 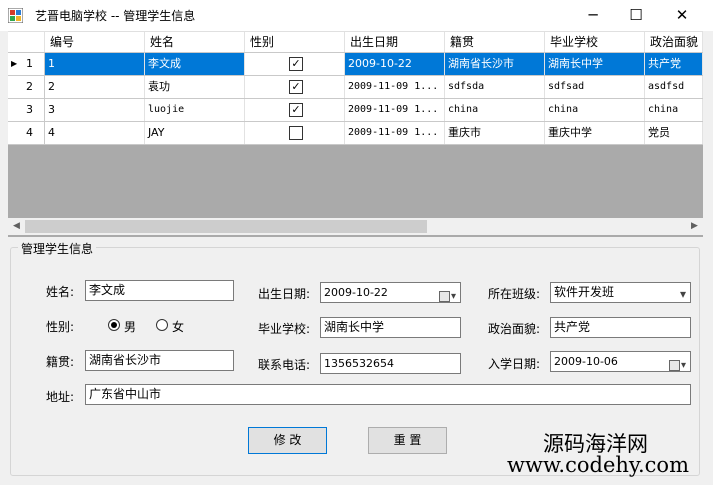 What do you see at coordinates (356, 292) in the screenshot?
I see `birth-date-value: 2009-10-22` at bounding box center [356, 292].